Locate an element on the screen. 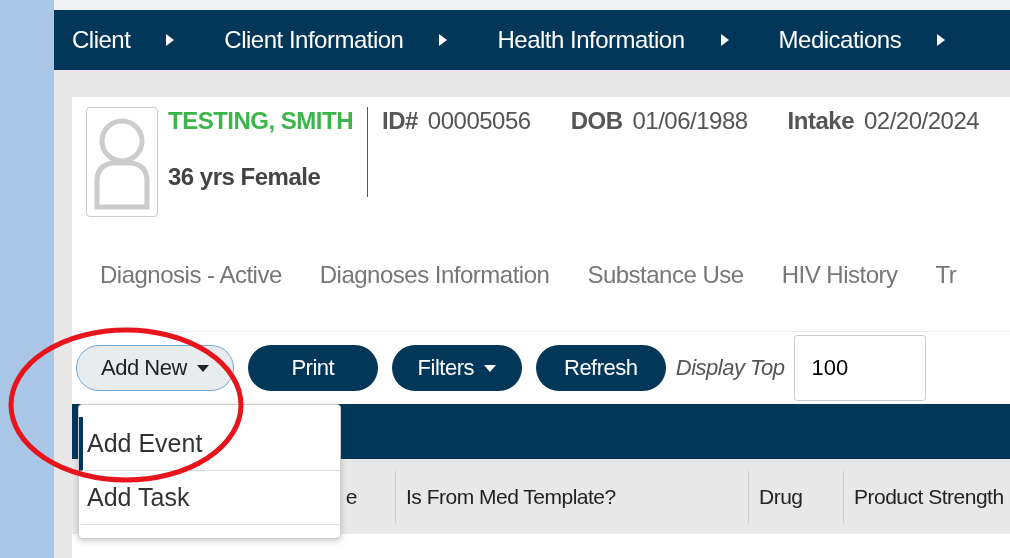 The height and width of the screenshot is (558, 1010). display-top-label: Display Top is located at coordinates (730, 368).